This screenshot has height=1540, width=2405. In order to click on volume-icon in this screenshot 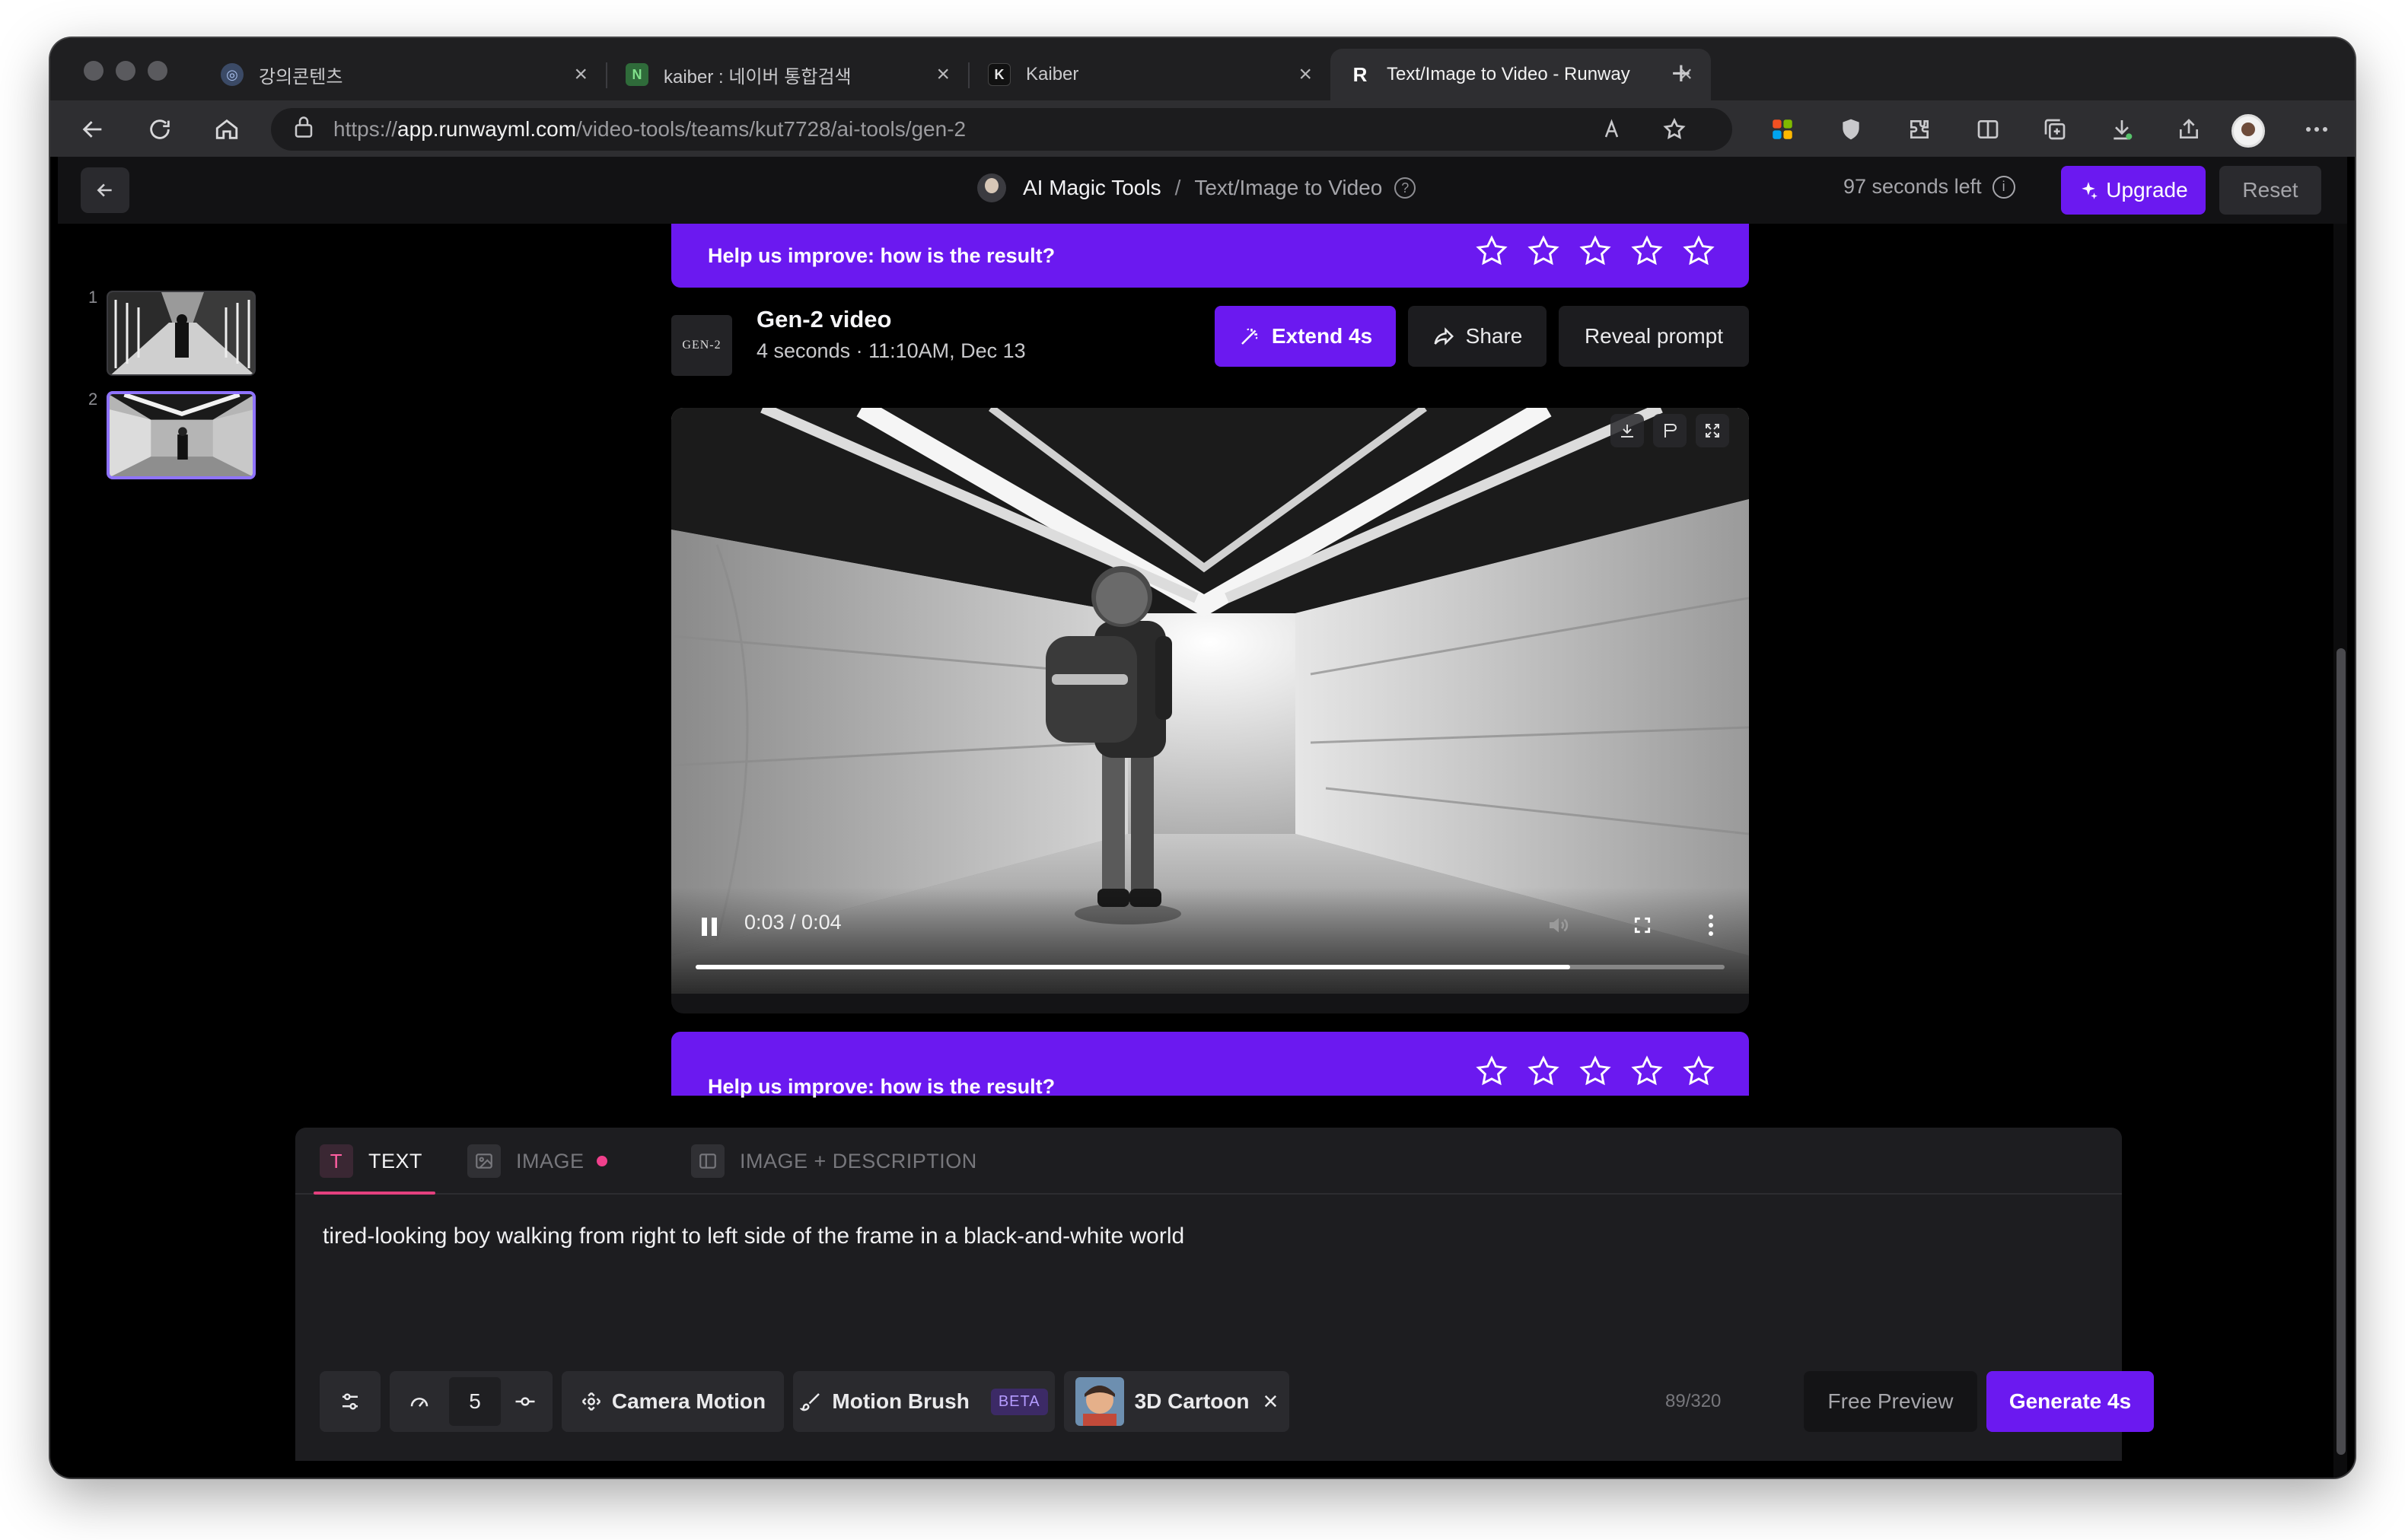, I will do `click(1558, 925)`.